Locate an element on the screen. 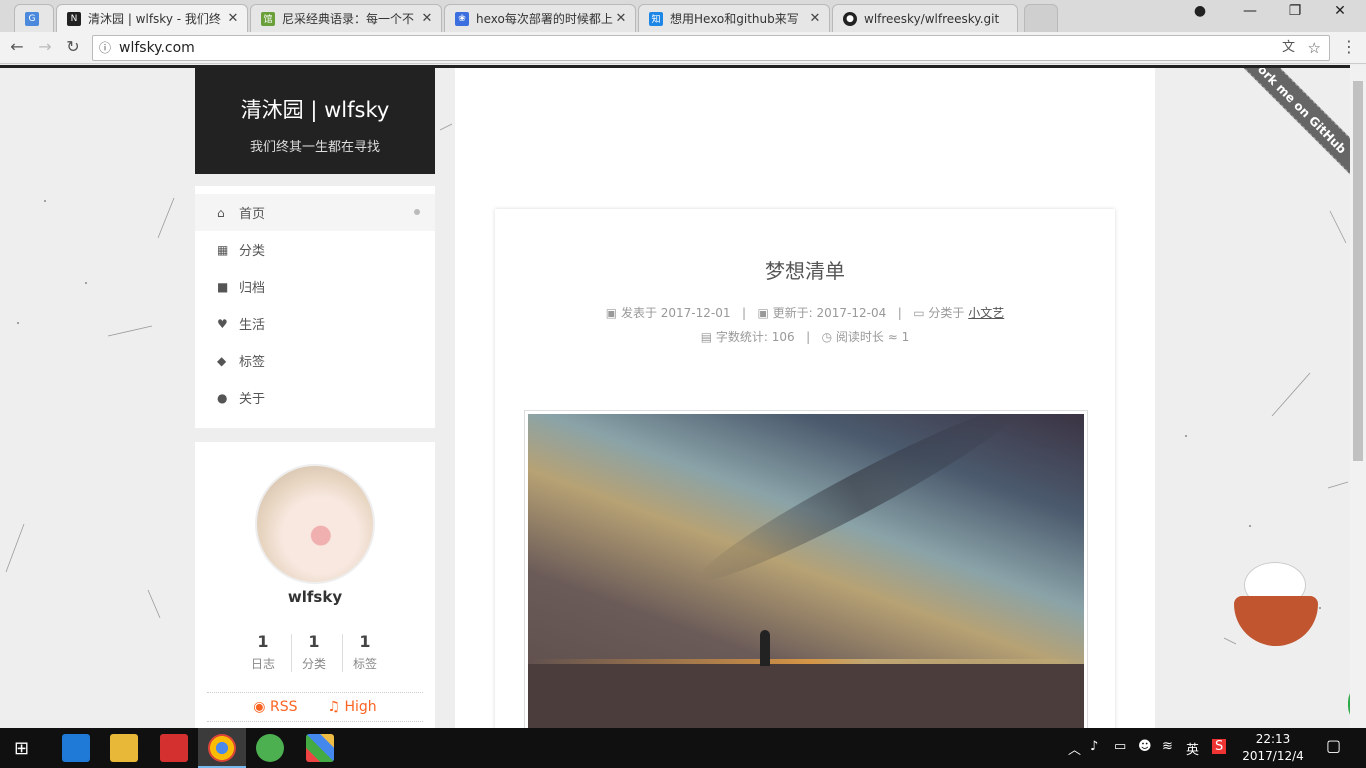 Image resolution: width=1366 pixels, height=768 pixels. google-icon: G is located at coordinates (32, 18).